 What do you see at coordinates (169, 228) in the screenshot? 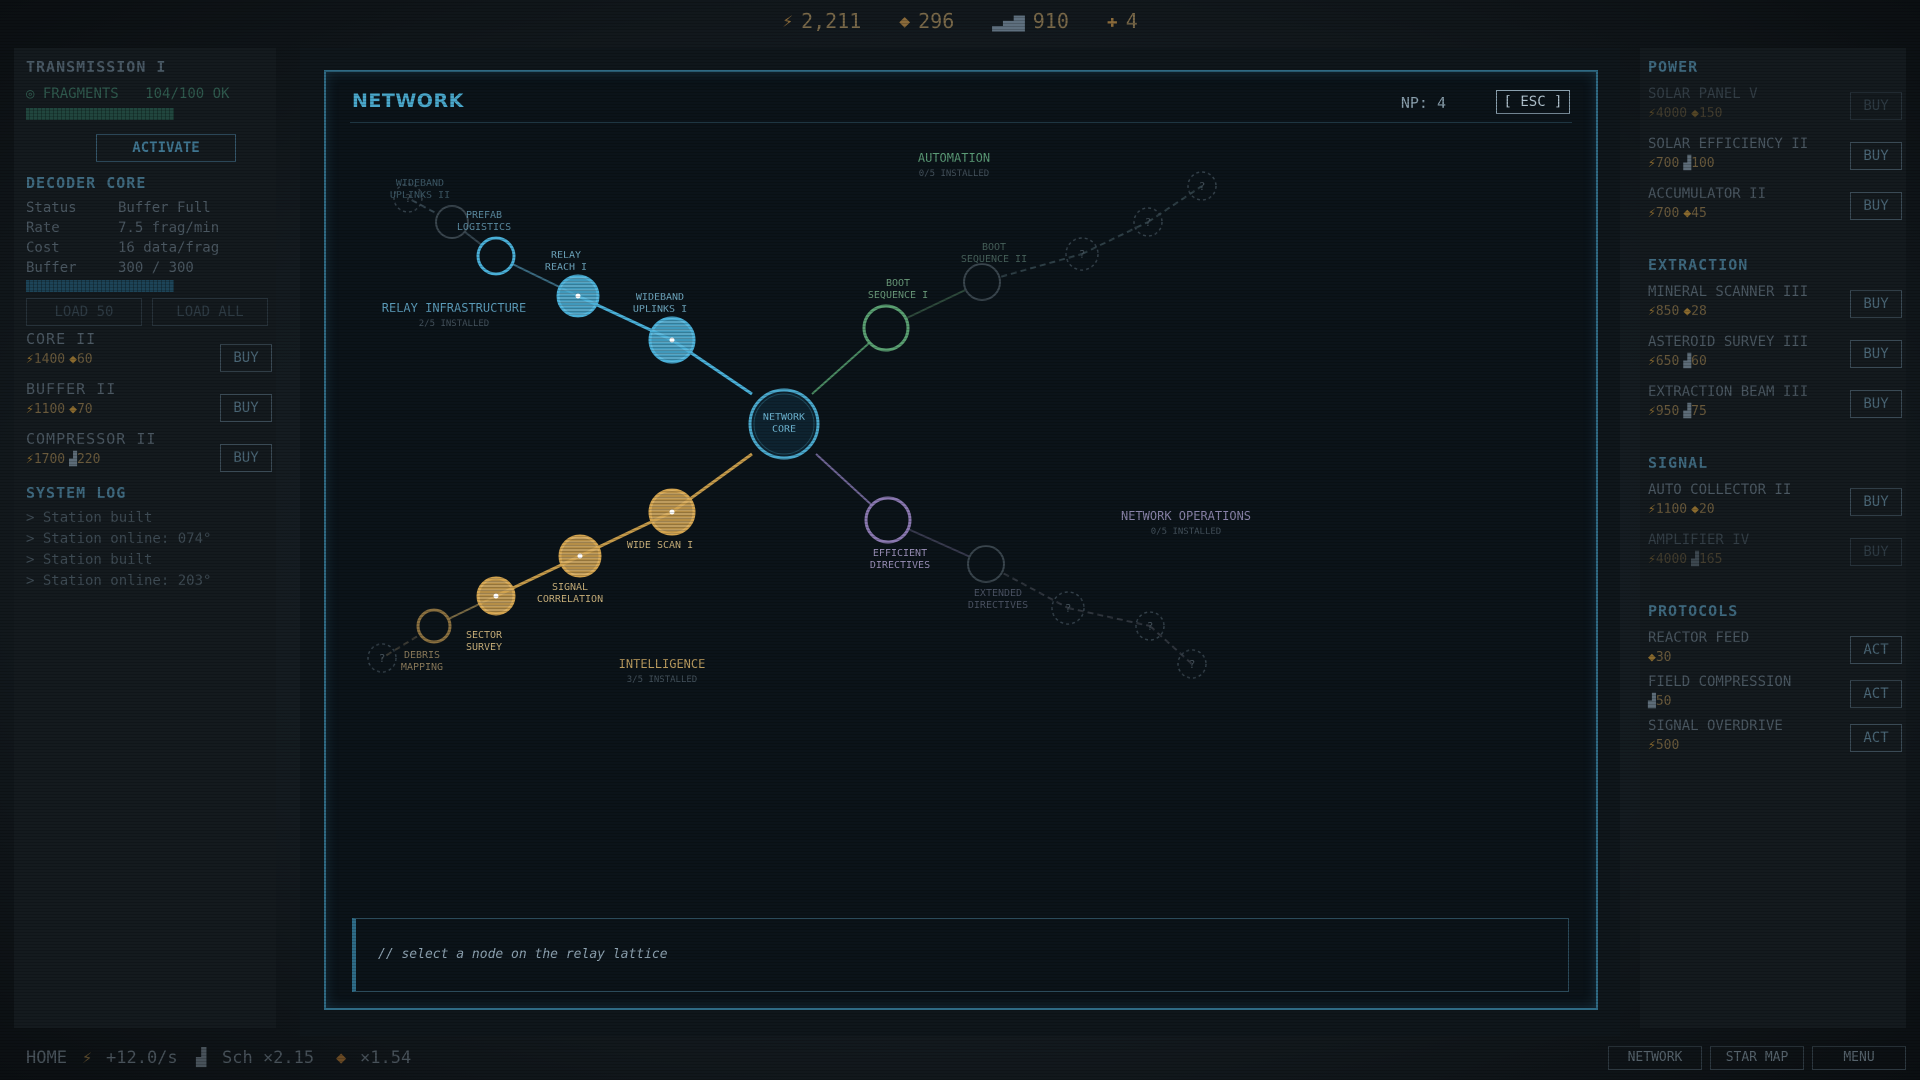
I see `decoder-stat-value: 7.5 frag/min` at bounding box center [169, 228].